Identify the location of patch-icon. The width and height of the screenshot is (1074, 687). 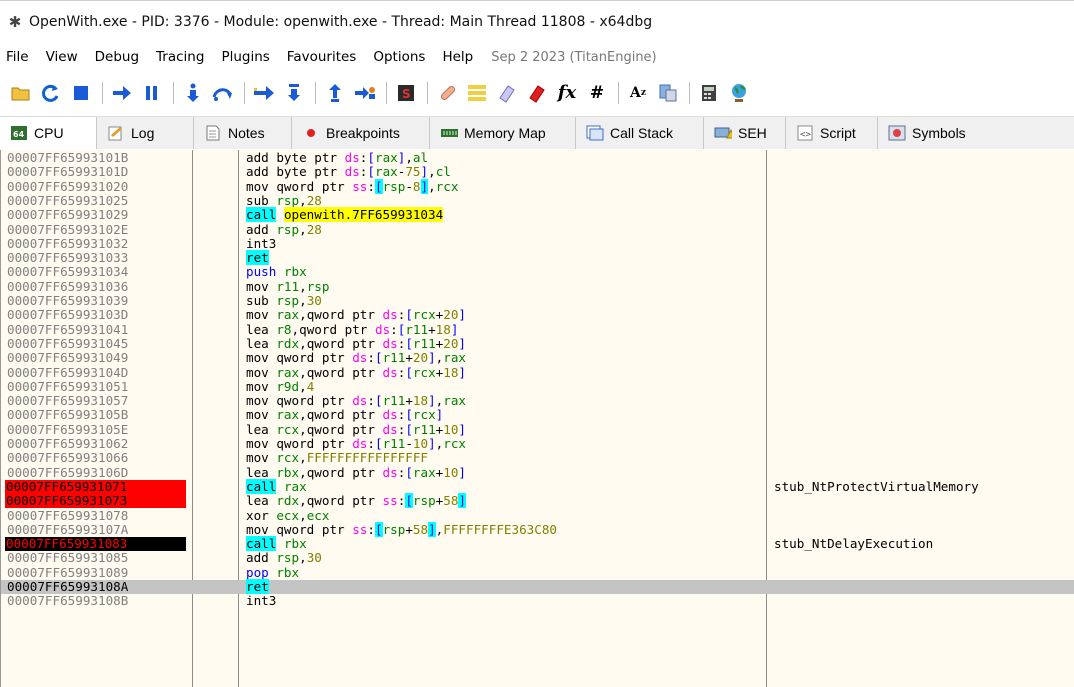
(447, 93).